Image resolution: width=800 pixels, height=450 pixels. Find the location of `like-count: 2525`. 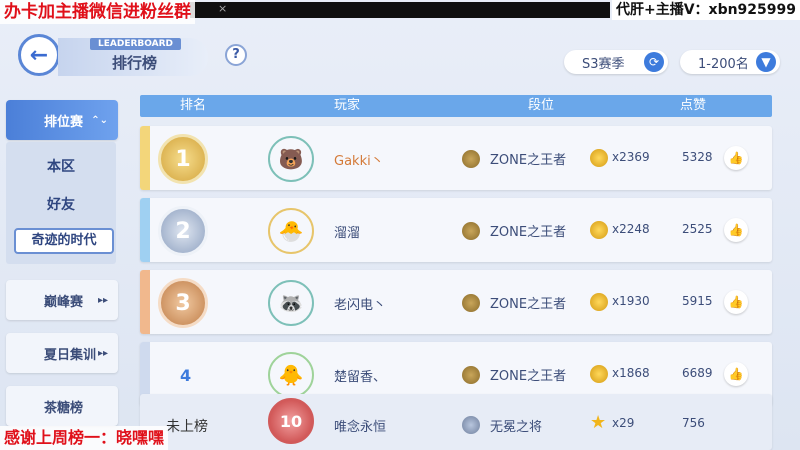

like-count: 2525 is located at coordinates (697, 229).